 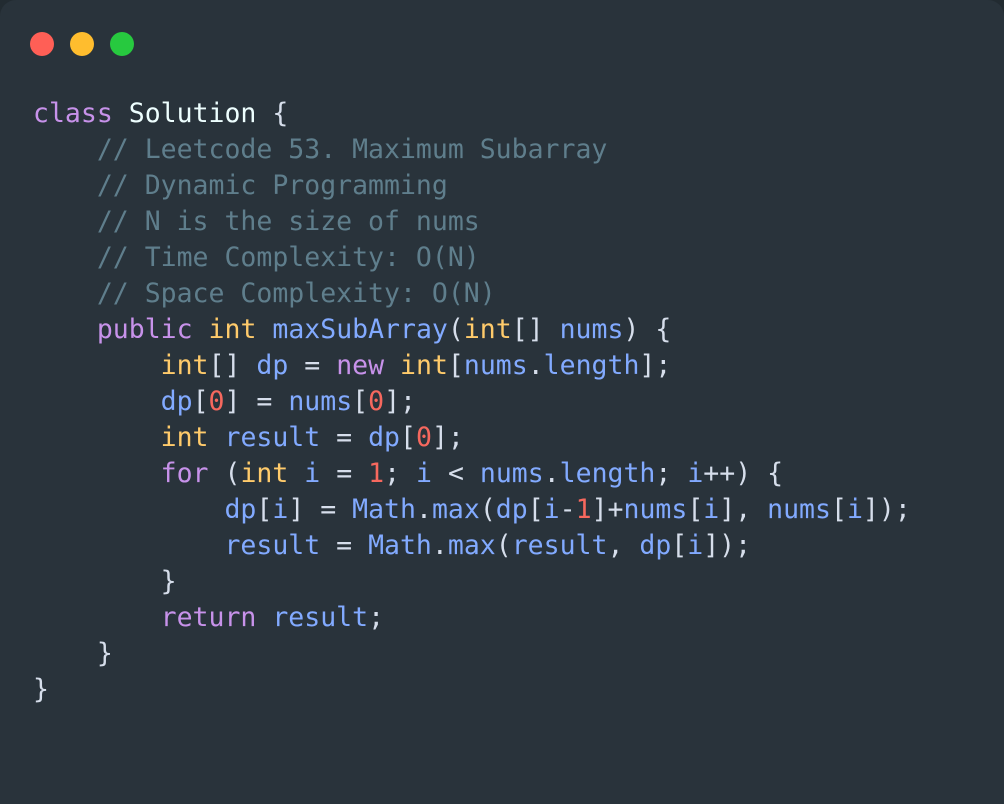 What do you see at coordinates (513, 438) in the screenshot?
I see `code-line: int result = dp[0];` at bounding box center [513, 438].